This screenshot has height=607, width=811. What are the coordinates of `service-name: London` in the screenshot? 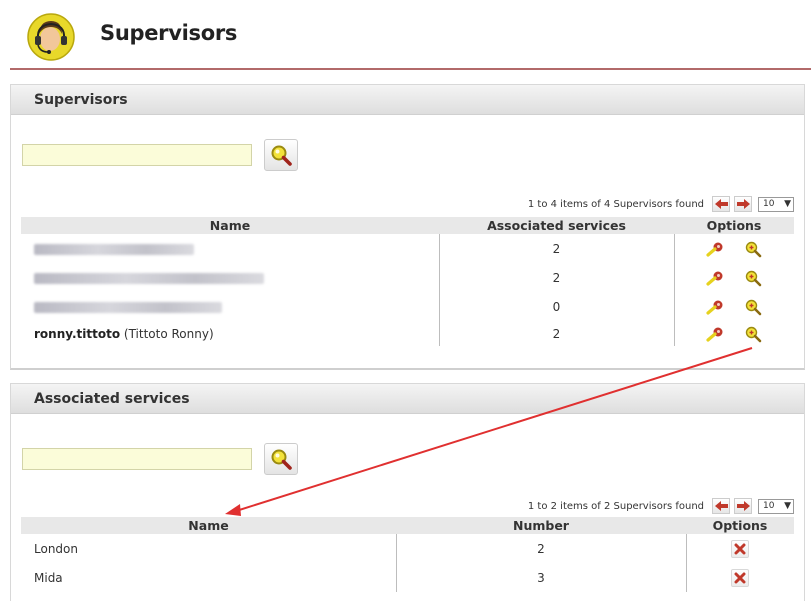 It's located at (56, 548).